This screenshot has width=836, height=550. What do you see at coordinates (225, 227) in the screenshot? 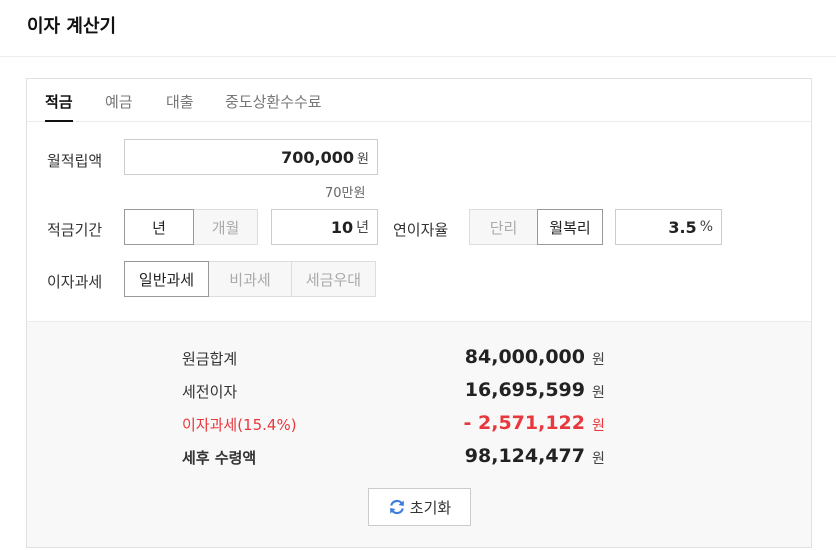
I see `period-month-toggle: 개월` at bounding box center [225, 227].